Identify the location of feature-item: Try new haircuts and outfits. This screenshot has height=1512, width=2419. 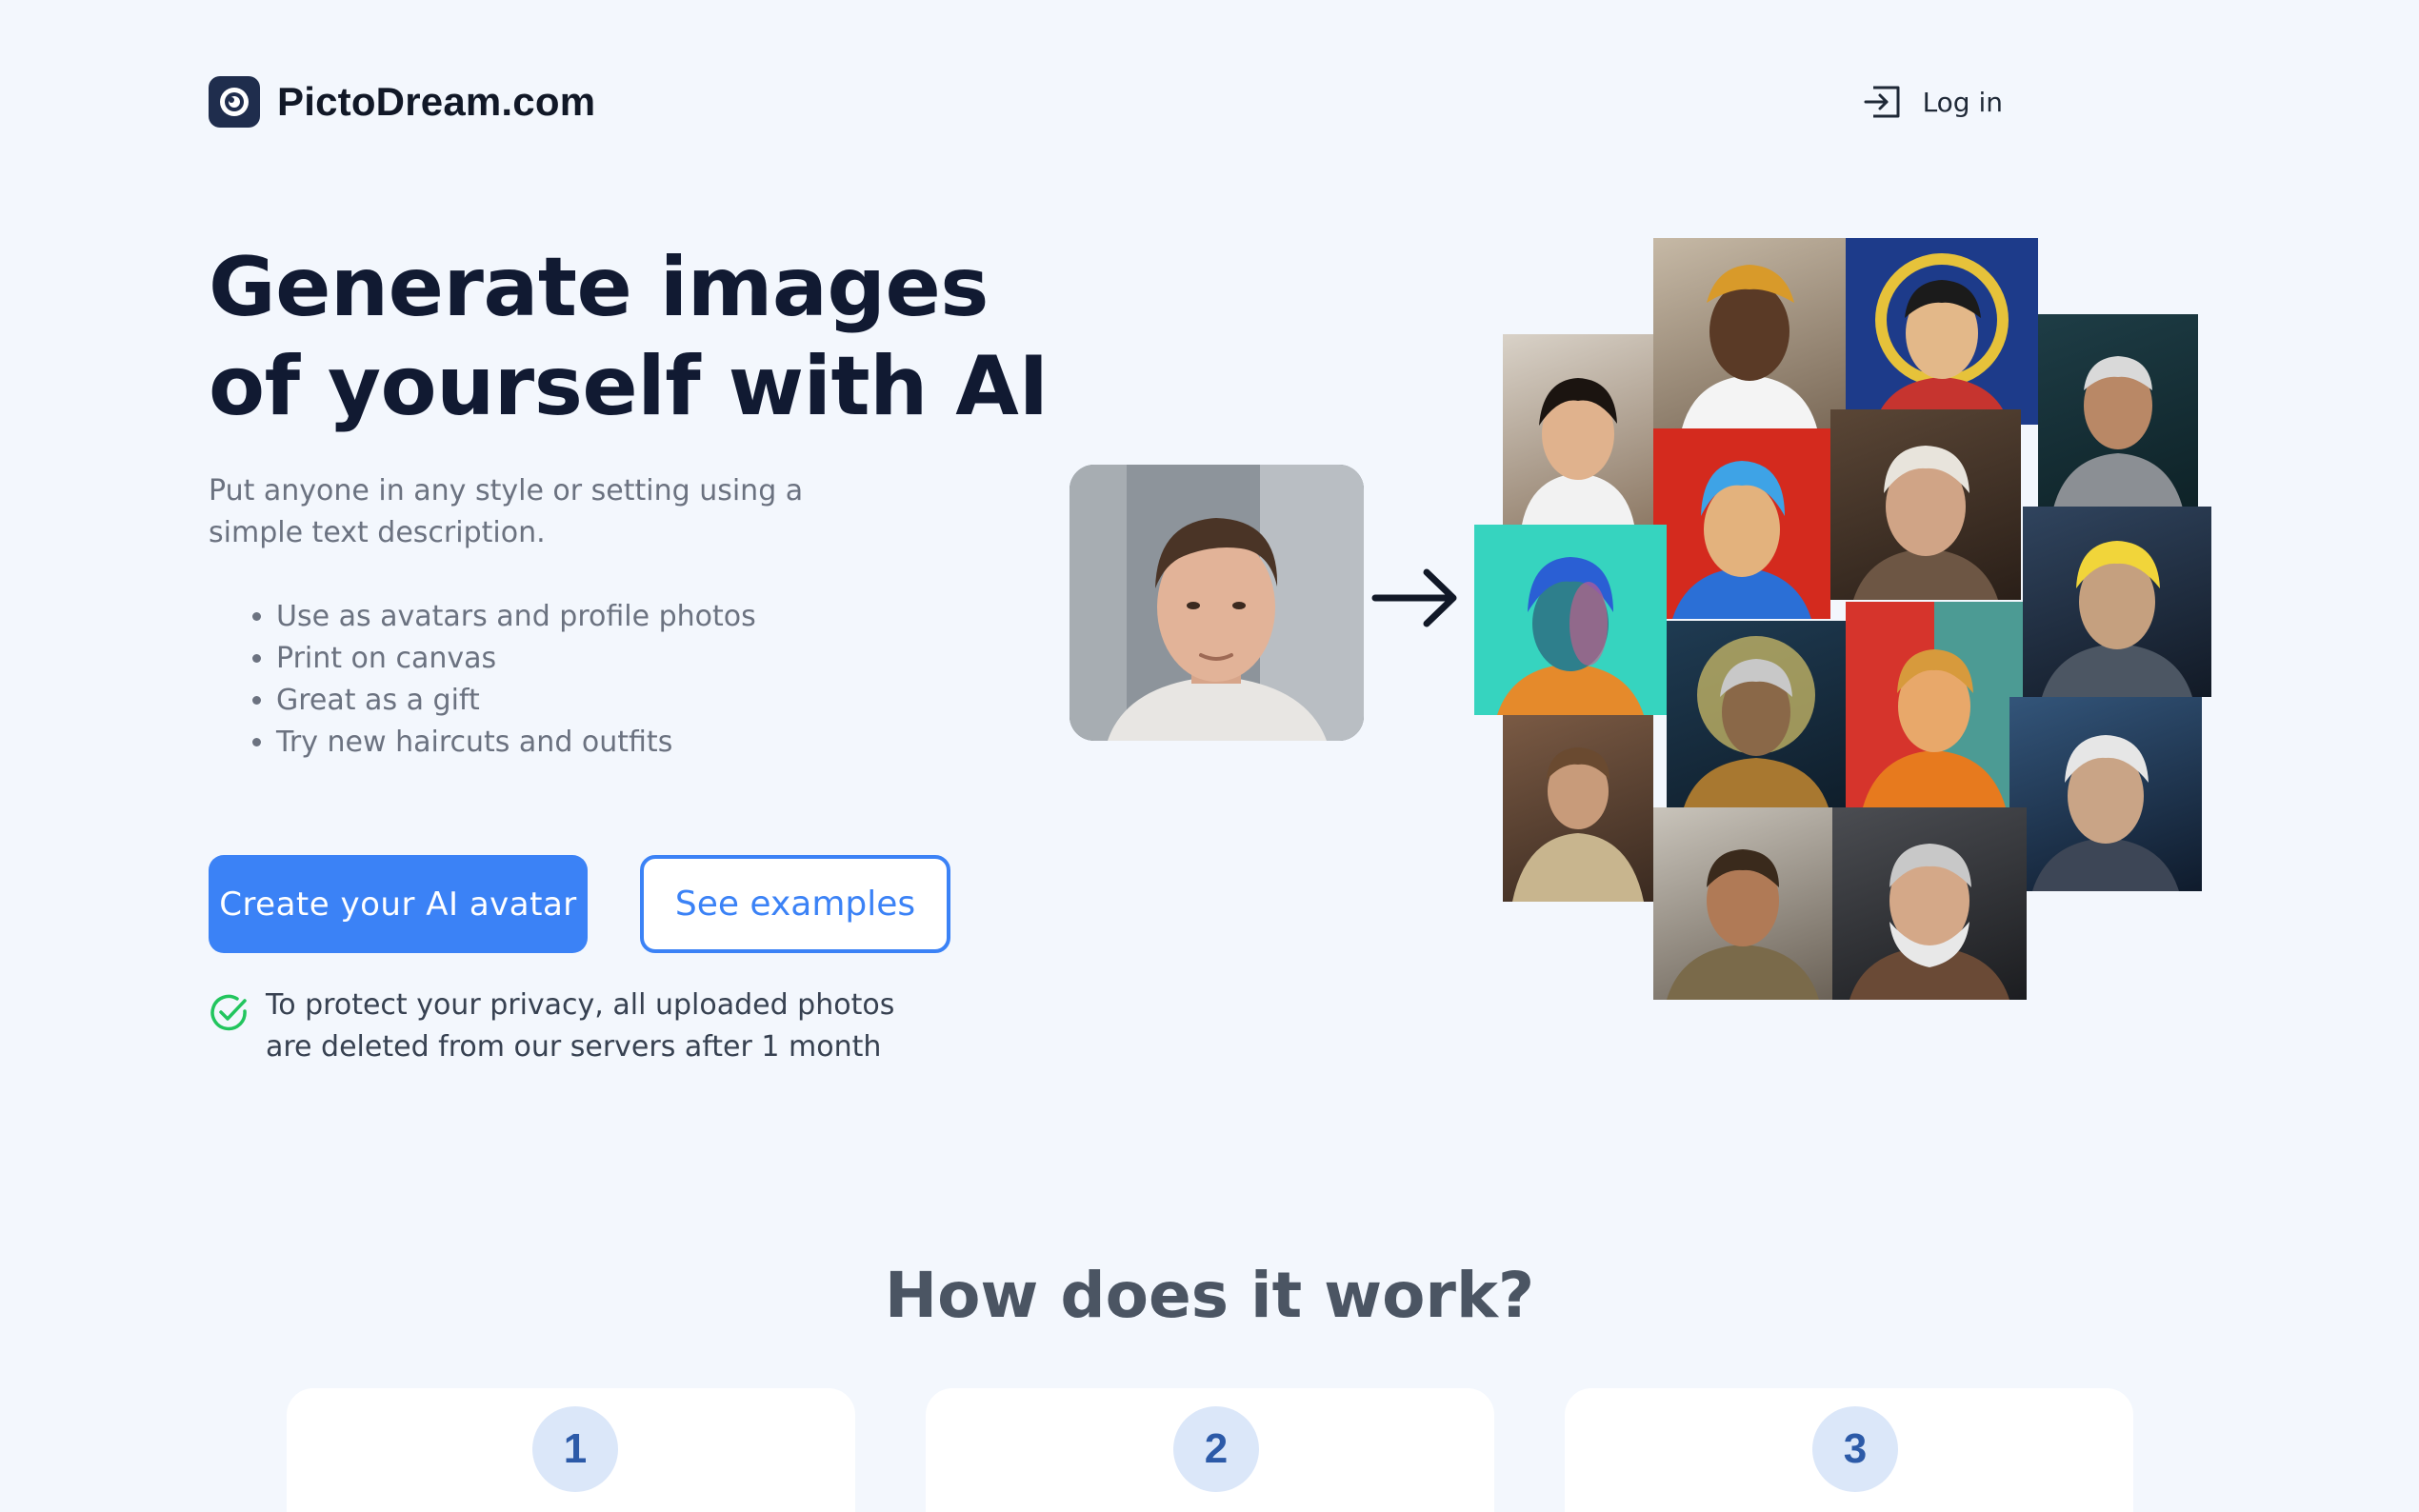
(609, 743).